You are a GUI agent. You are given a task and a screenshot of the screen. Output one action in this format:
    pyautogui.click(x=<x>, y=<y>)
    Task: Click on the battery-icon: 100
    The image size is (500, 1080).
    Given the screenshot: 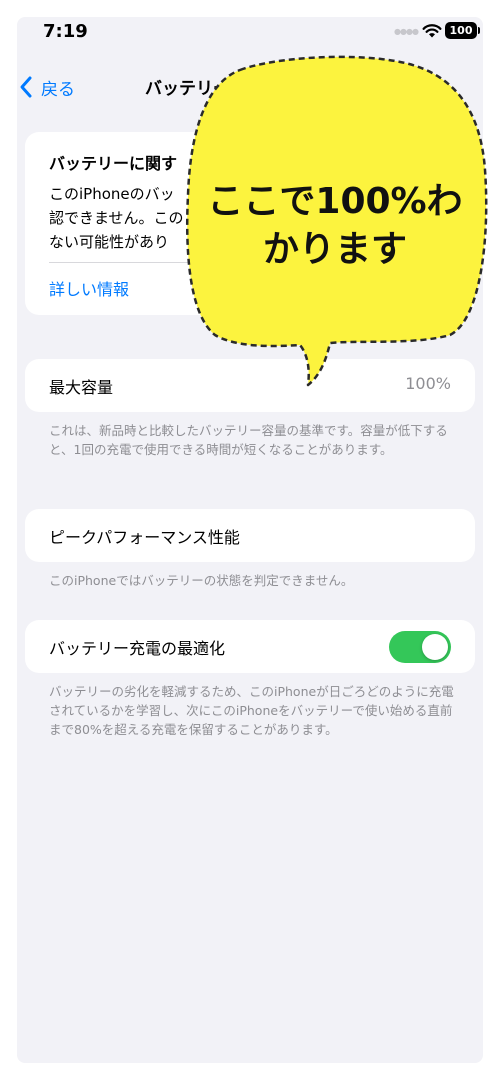 What is the action you would take?
    pyautogui.click(x=462, y=30)
    